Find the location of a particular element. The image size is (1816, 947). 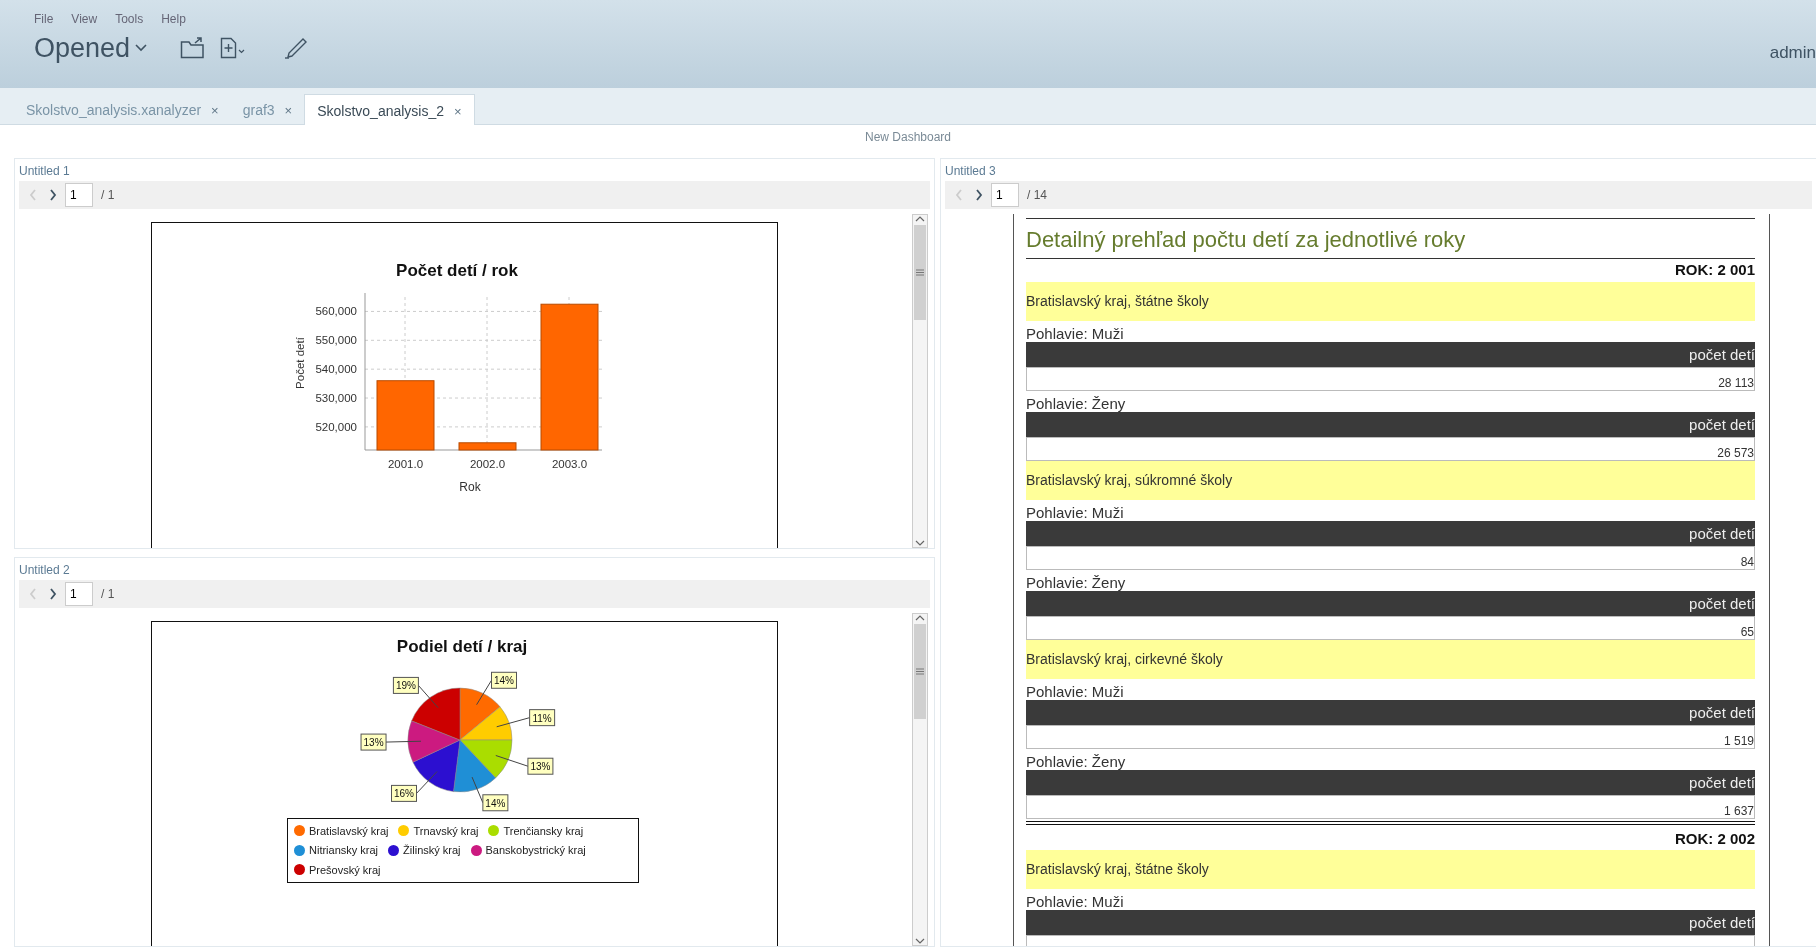

report-title: Detailný prehľad počtu detí za jednotlivé roky is located at coordinates (1390, 238).